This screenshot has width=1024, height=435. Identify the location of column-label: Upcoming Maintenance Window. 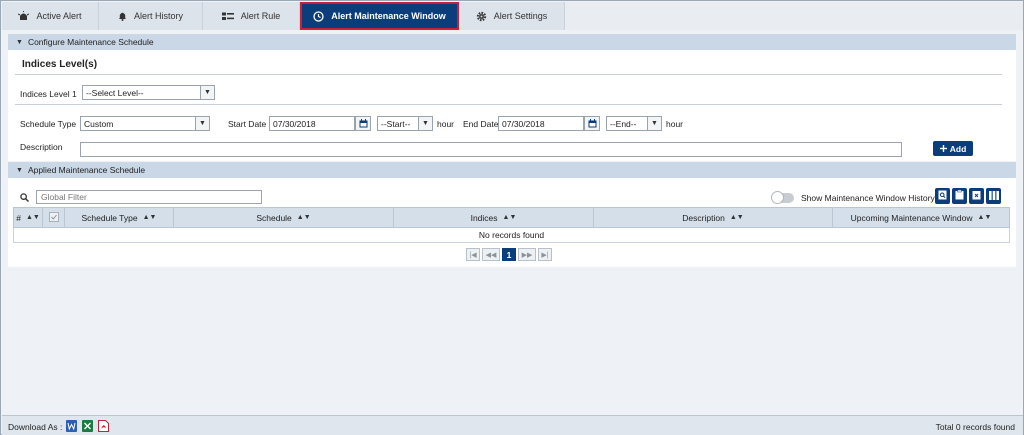
(911, 217).